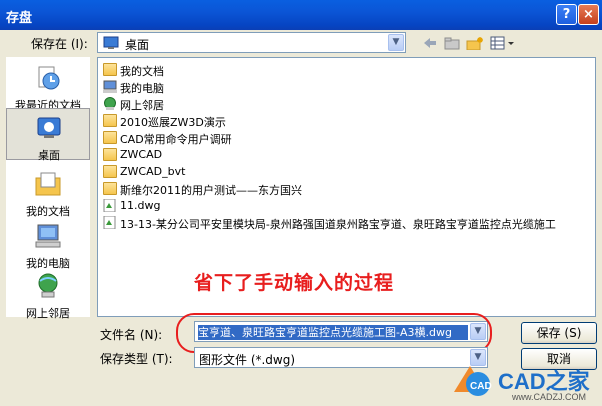 Image resolution: width=602 pixels, height=406 pixels. Describe the element at coordinates (301, 15) in the screenshot. I see `title-bar: 存盘 ? ×` at that location.